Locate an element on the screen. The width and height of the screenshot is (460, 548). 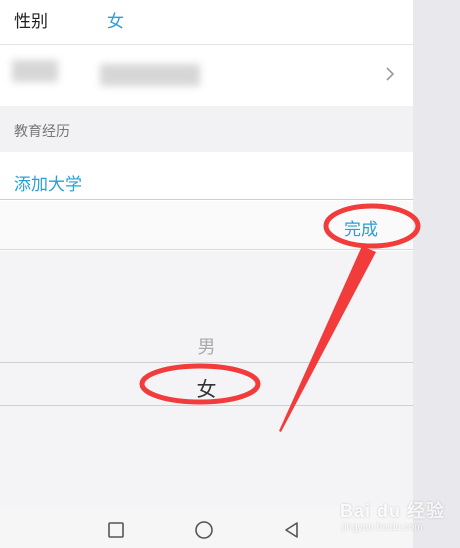
education-section-header: 教育经历 is located at coordinates (206, 129).